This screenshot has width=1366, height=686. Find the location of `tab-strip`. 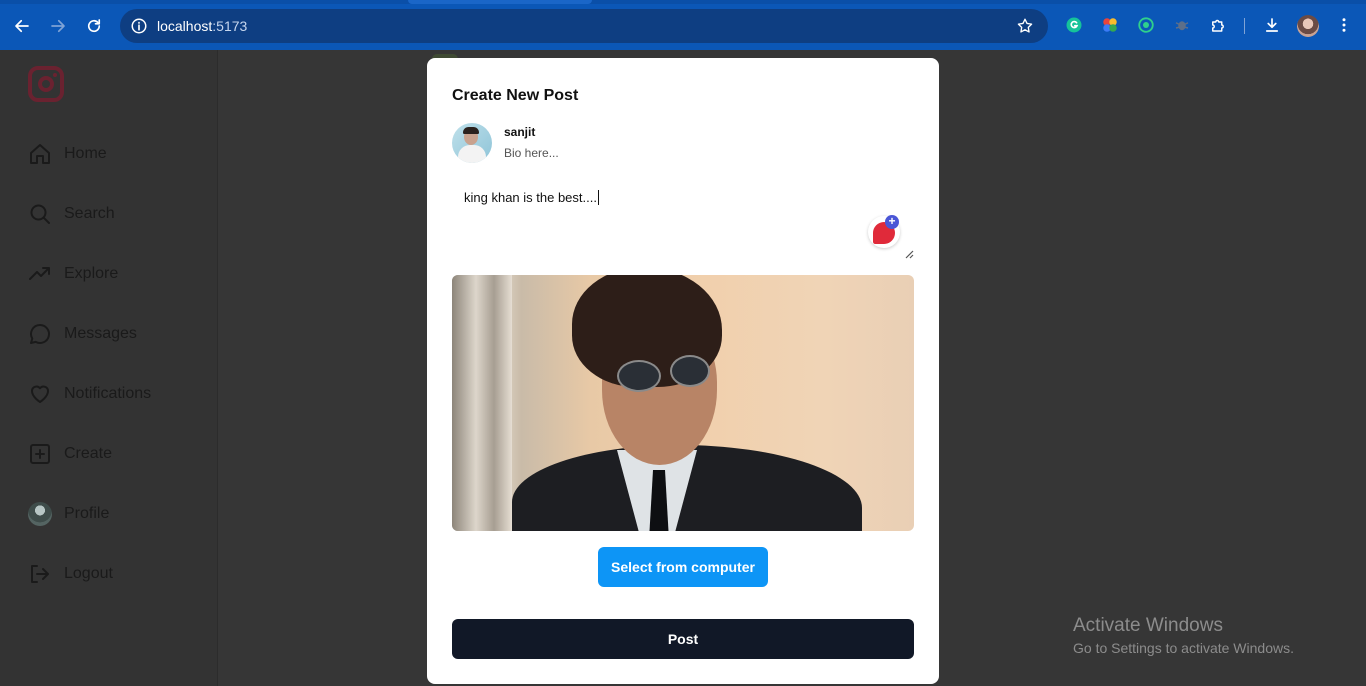

tab-strip is located at coordinates (683, 2).